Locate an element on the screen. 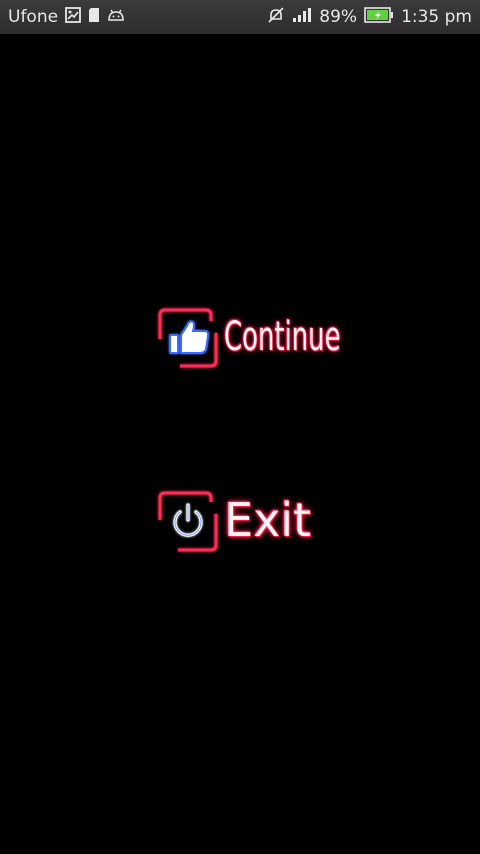 The image size is (480, 854). continue-label: Continue is located at coordinates (282, 337).